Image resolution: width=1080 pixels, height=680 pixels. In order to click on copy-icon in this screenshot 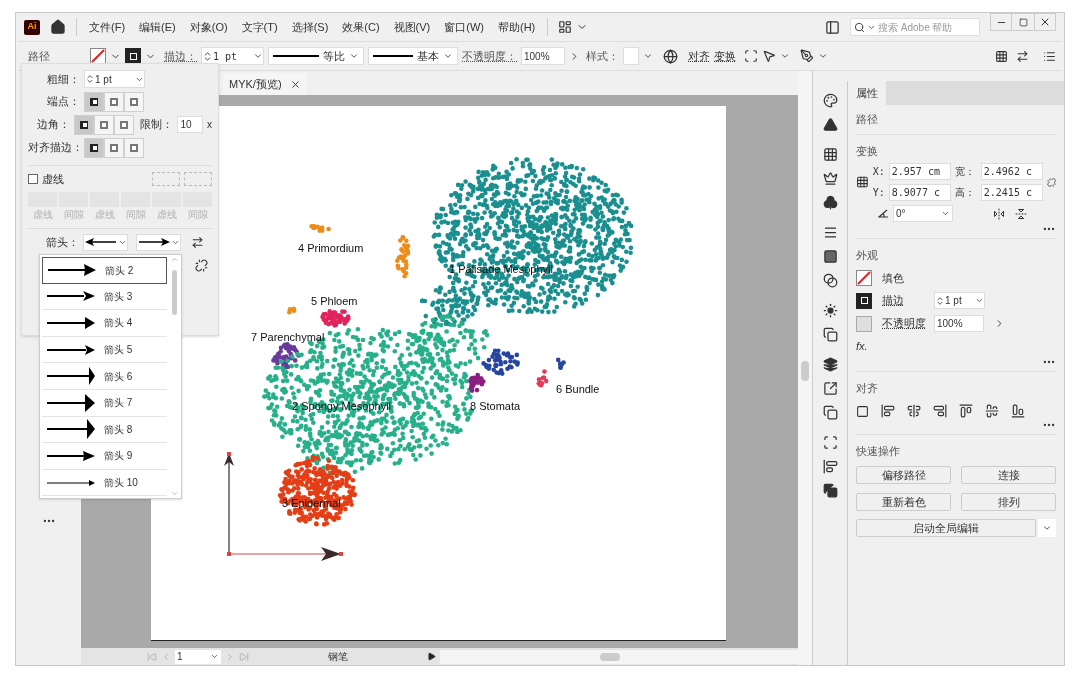, I will do `click(830, 334)`.